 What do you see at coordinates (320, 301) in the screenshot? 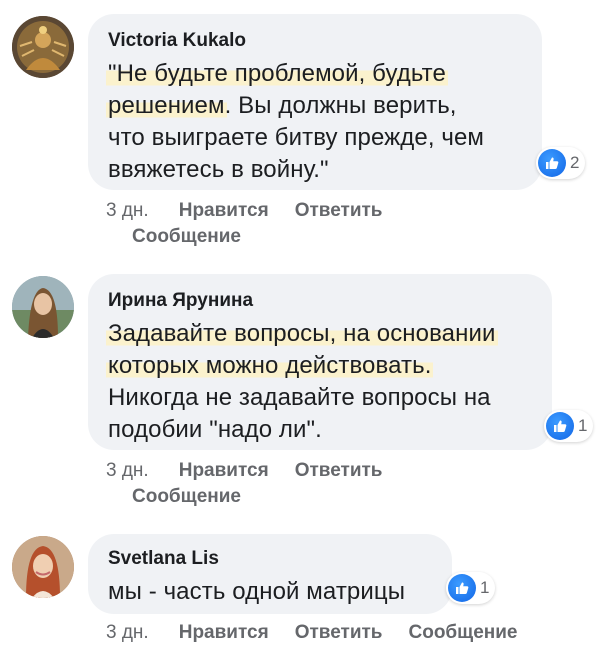
I see `comment-author: Ирина Ярунина` at bounding box center [320, 301].